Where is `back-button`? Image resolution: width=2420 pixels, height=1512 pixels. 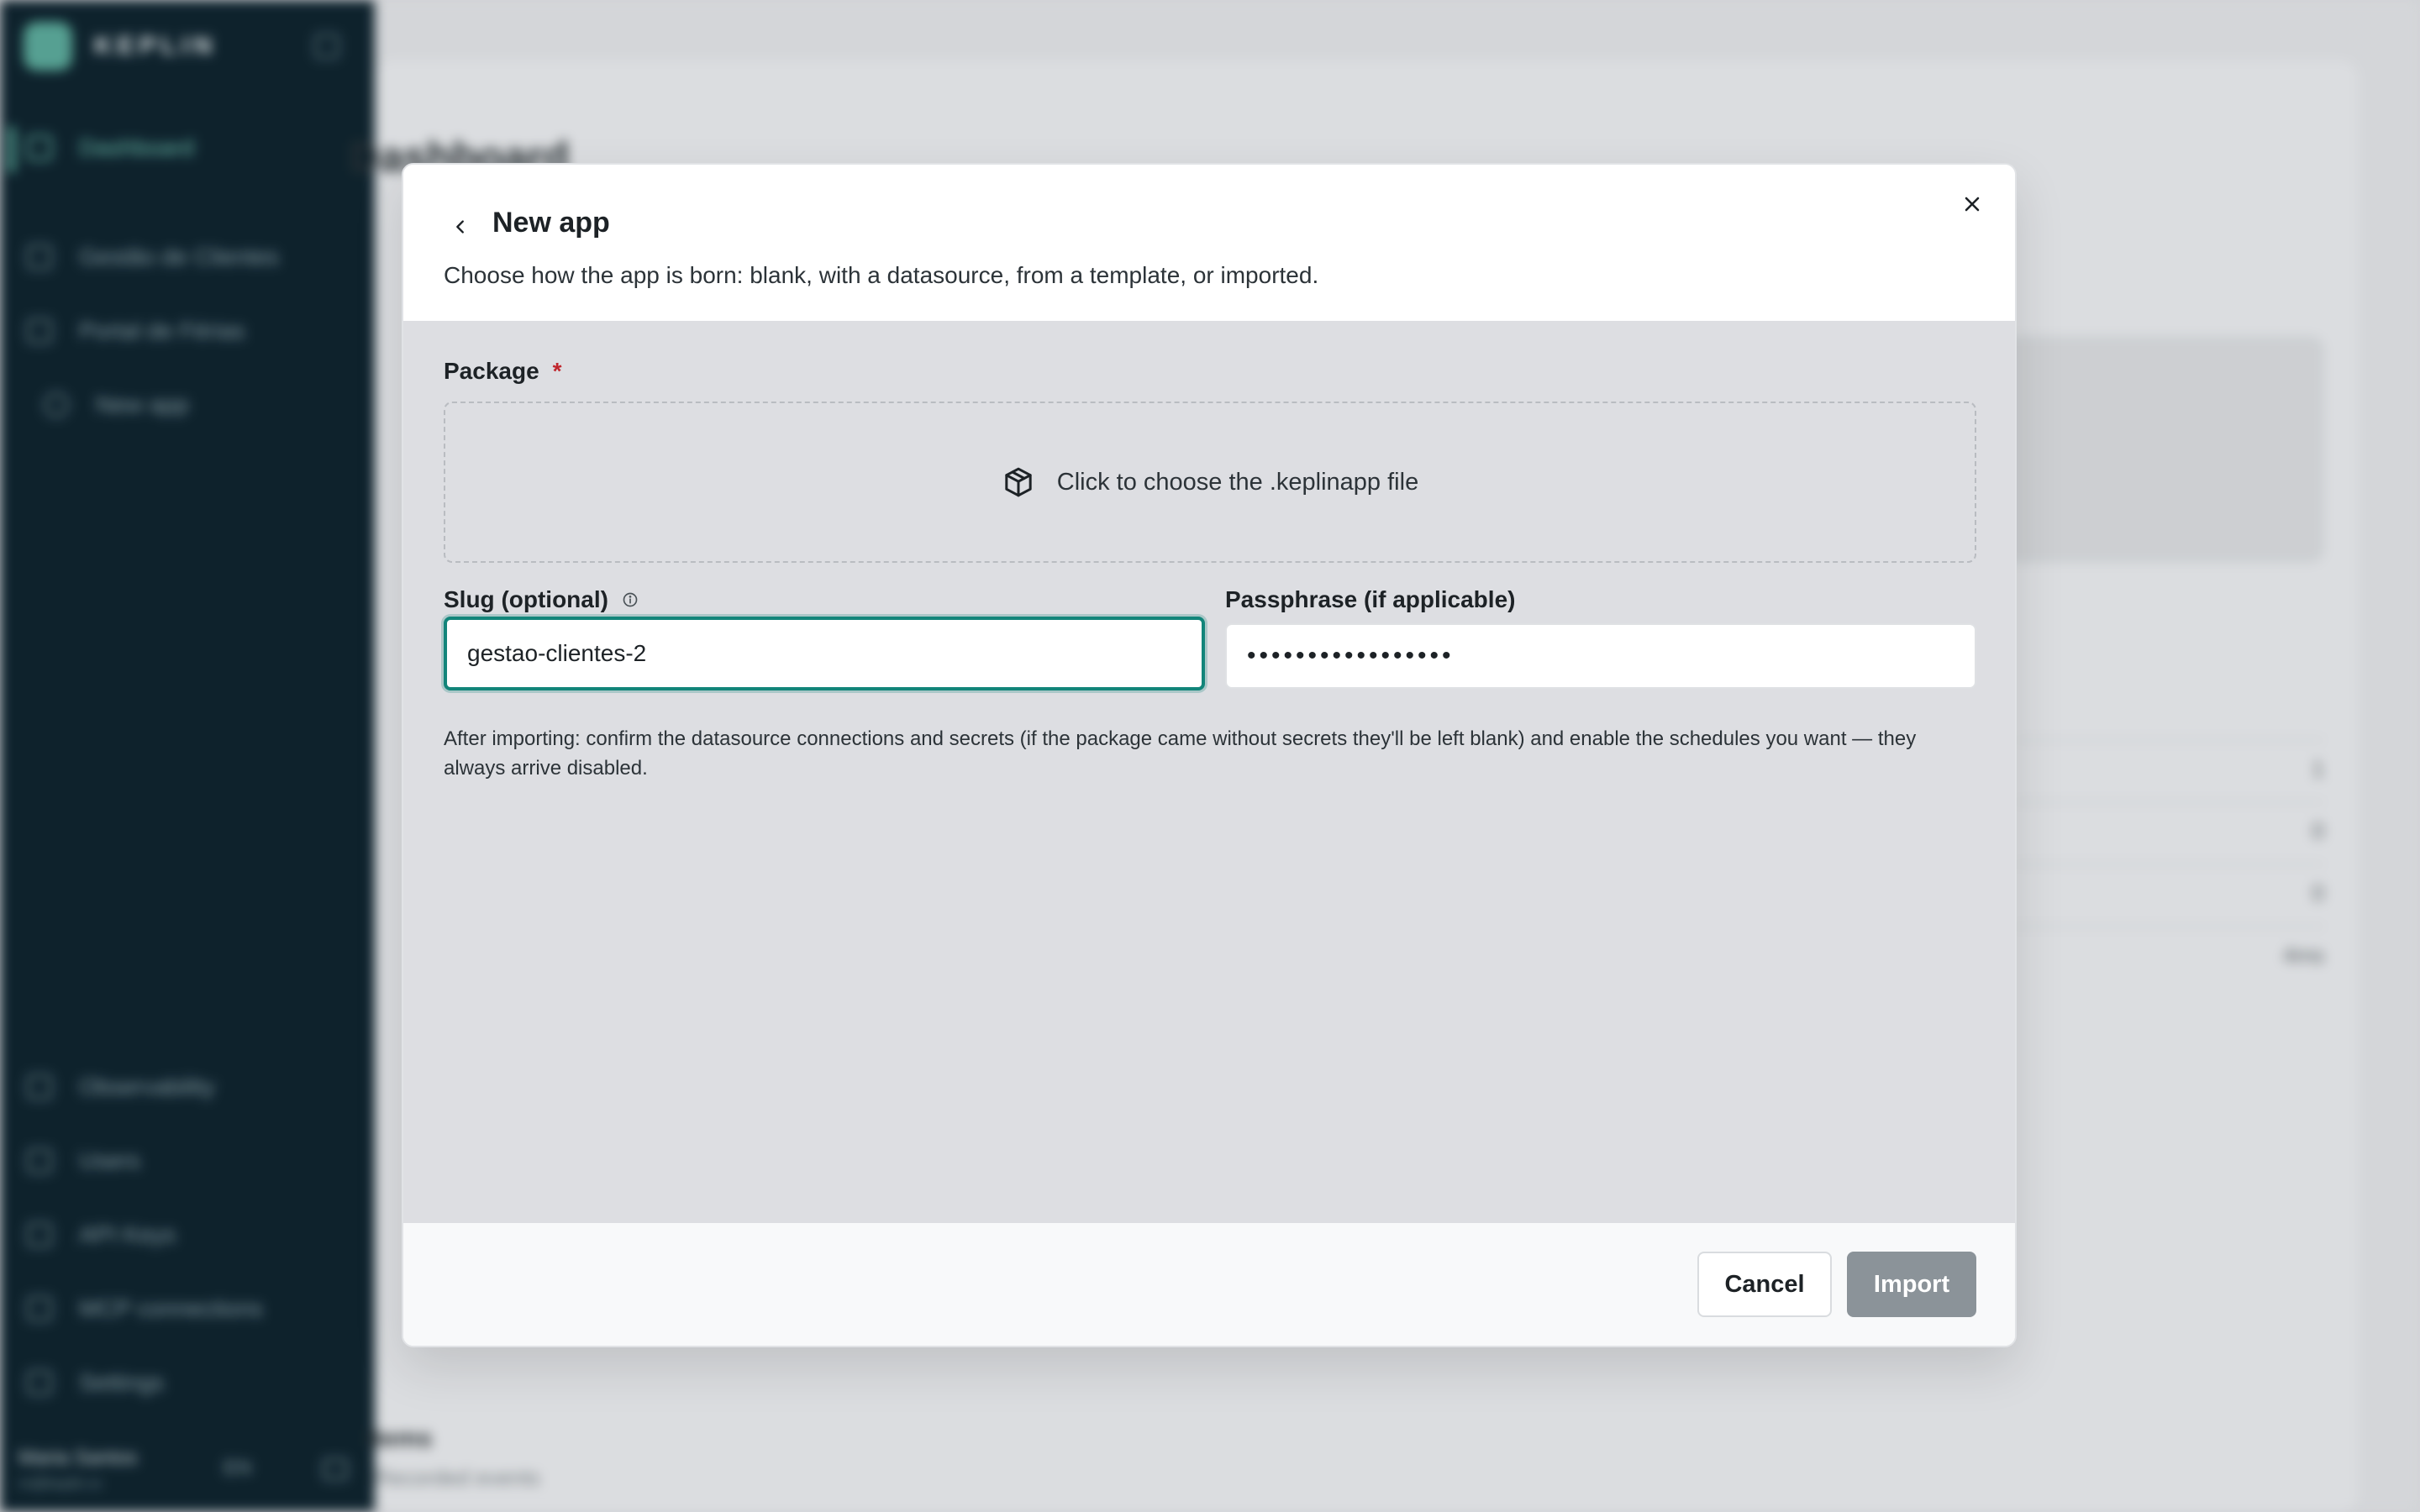
back-button is located at coordinates (461, 226).